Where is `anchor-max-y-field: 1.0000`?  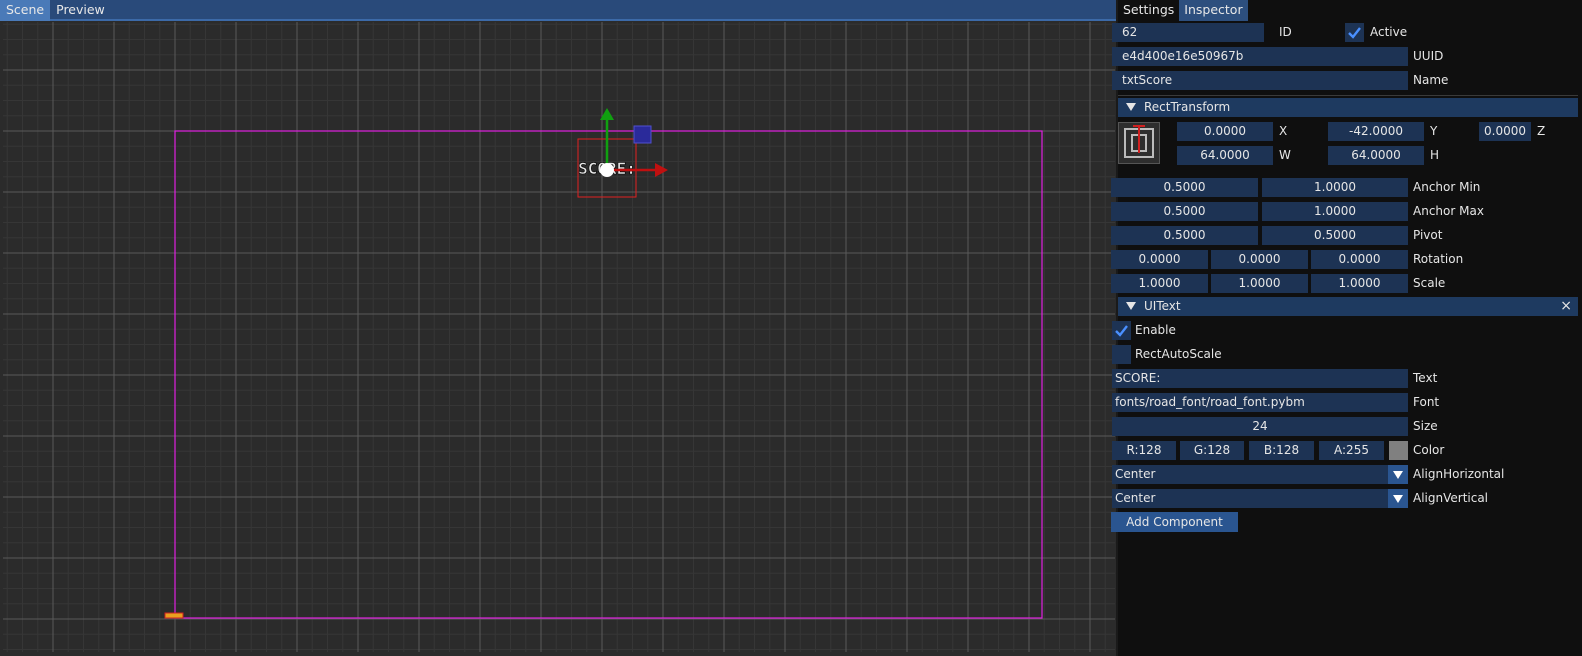
anchor-max-y-field: 1.0000 is located at coordinates (1335, 211).